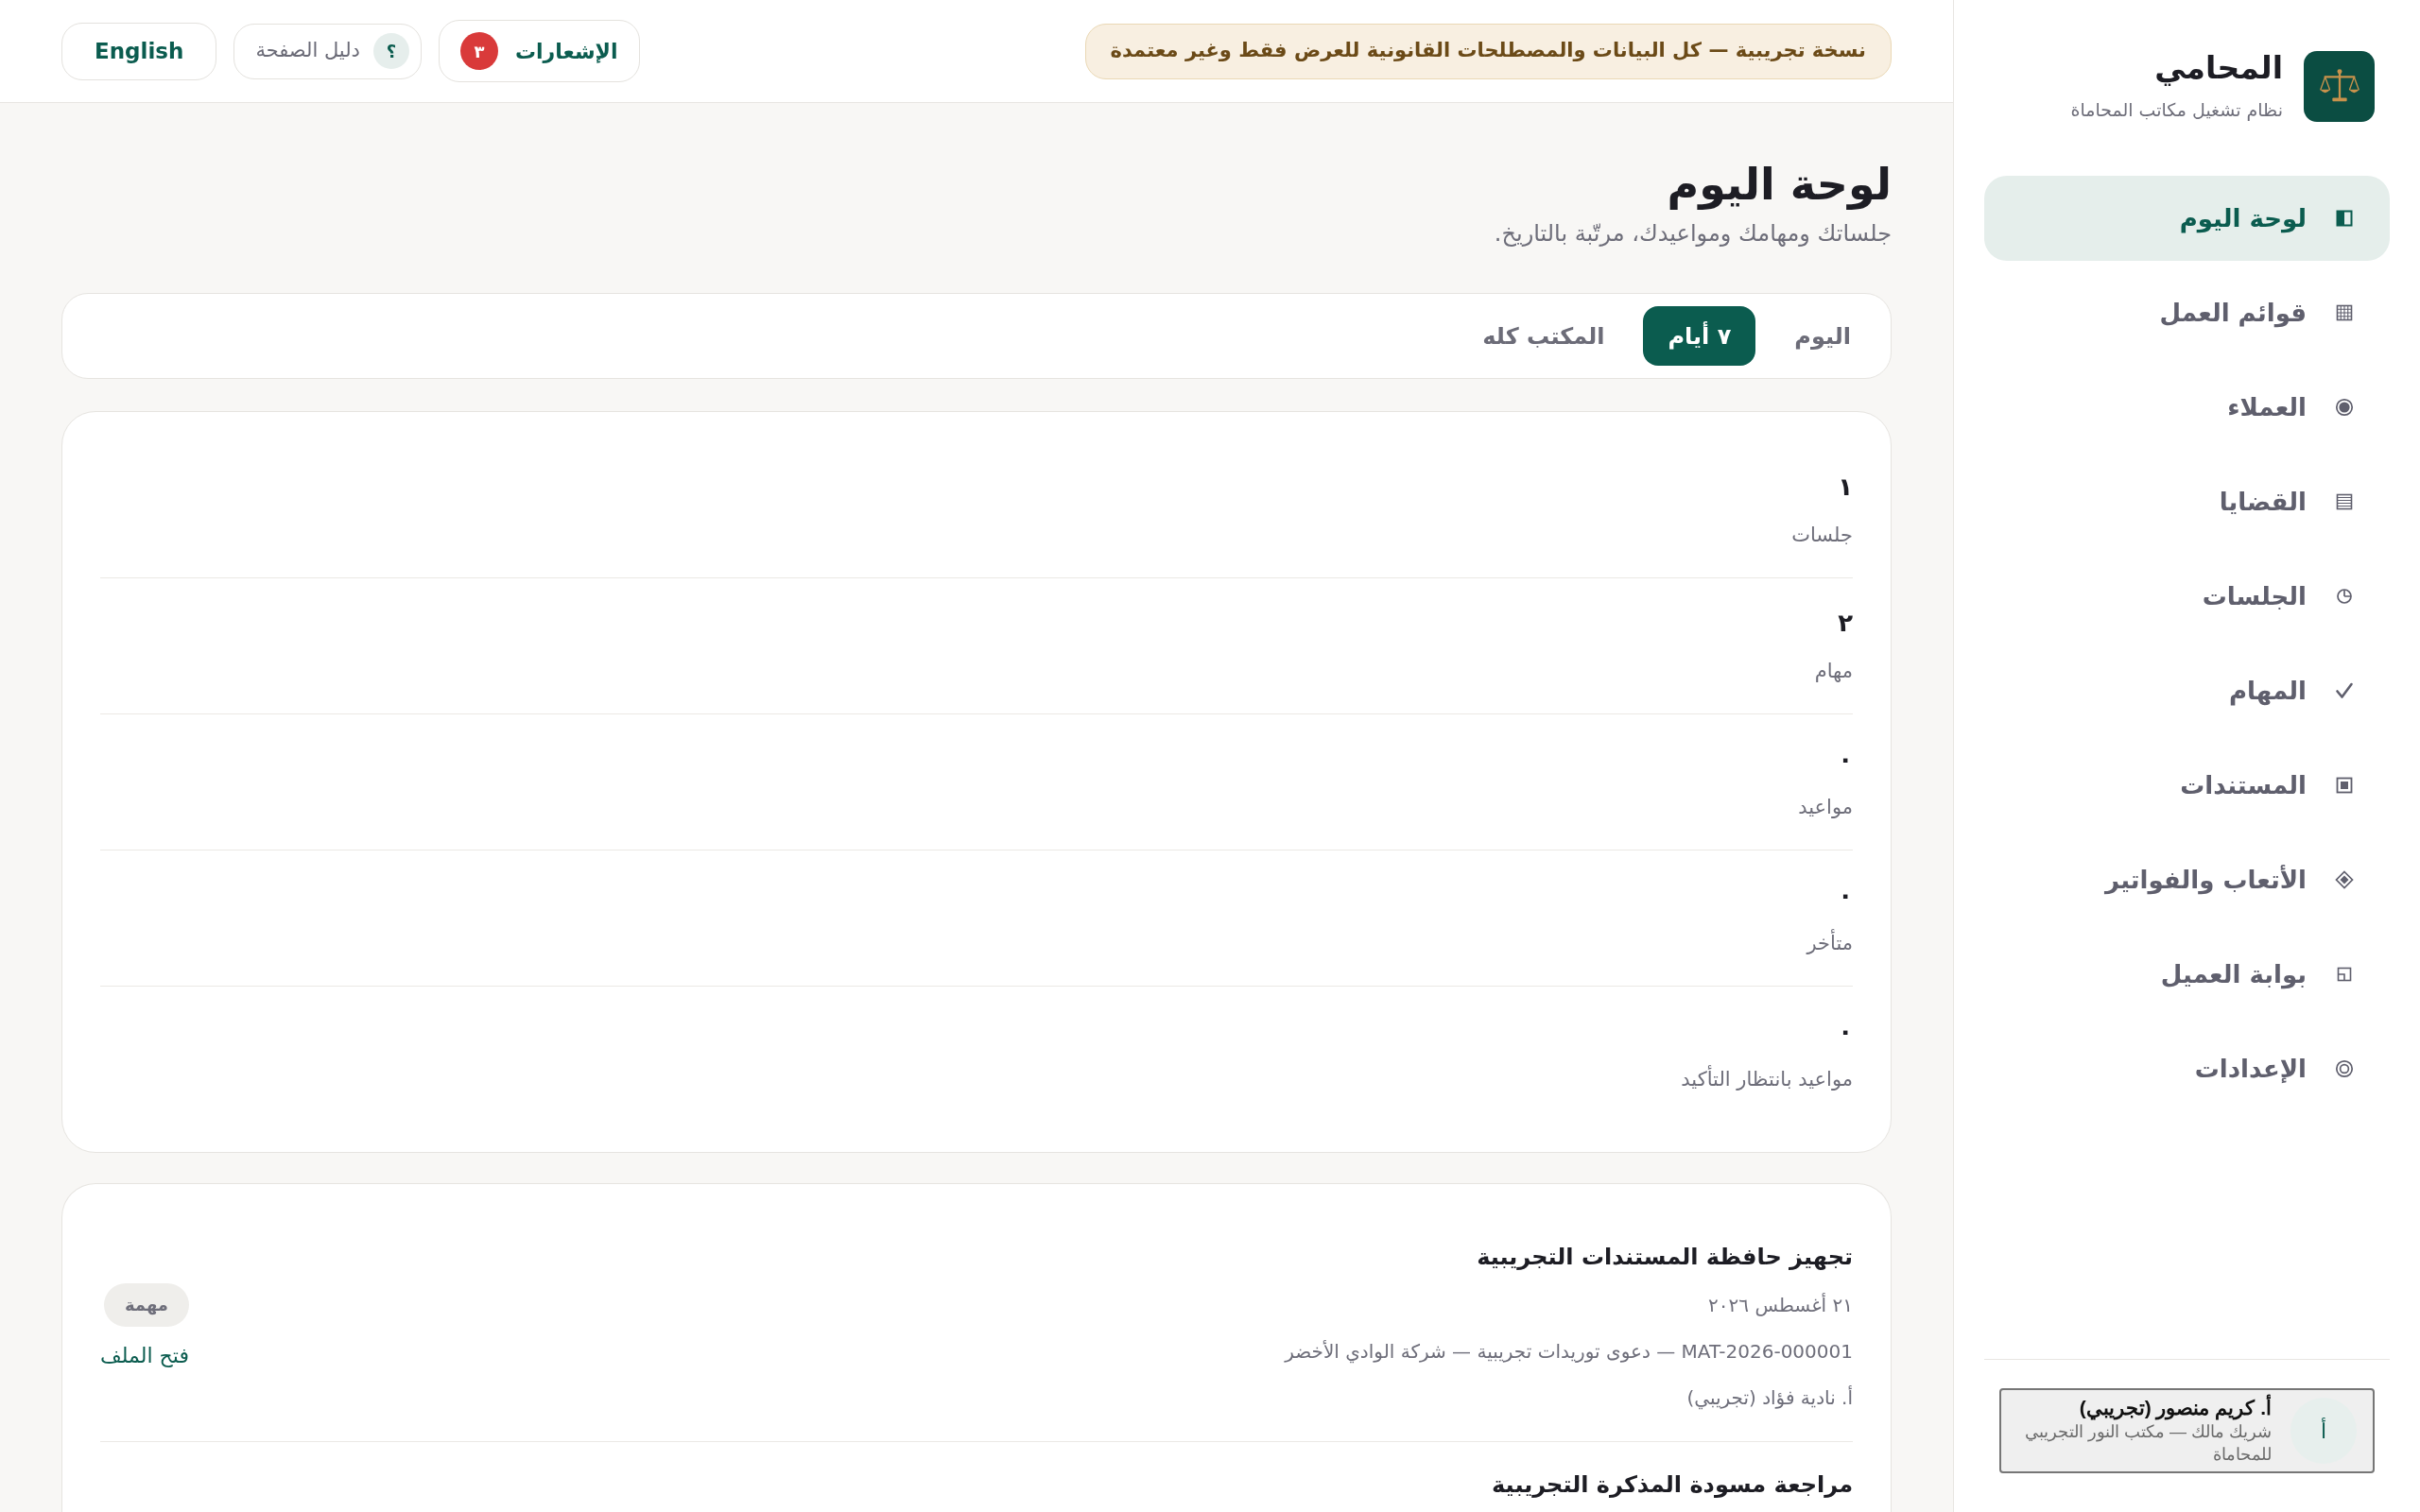 The width and height of the screenshot is (2420, 1512). Describe the element at coordinates (2339, 86) in the screenshot. I see `scales-logo-icon` at that location.